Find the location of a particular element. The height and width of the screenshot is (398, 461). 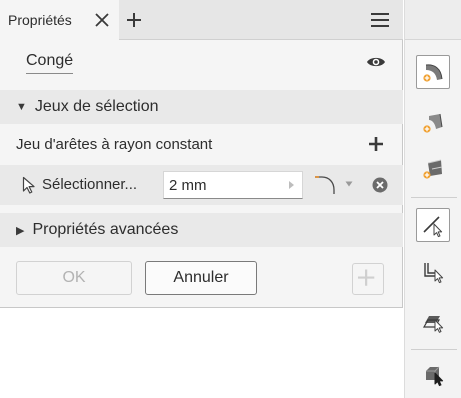

select-feature-button is located at coordinates (433, 320).